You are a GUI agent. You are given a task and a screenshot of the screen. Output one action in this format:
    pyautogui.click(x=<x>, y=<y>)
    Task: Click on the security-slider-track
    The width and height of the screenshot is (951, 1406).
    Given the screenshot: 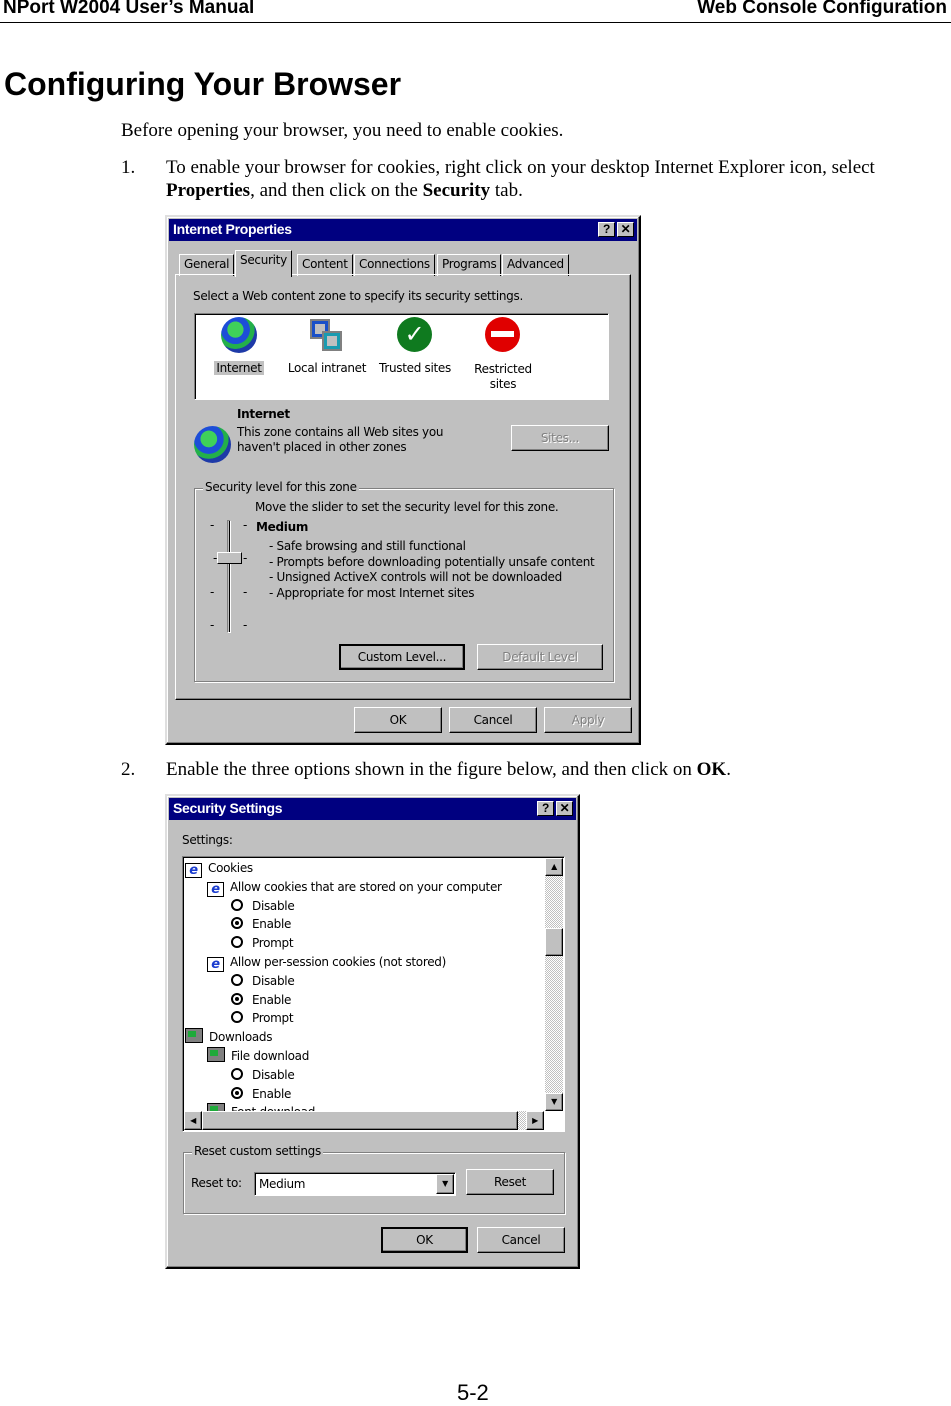 What is the action you would take?
    pyautogui.click(x=229, y=576)
    